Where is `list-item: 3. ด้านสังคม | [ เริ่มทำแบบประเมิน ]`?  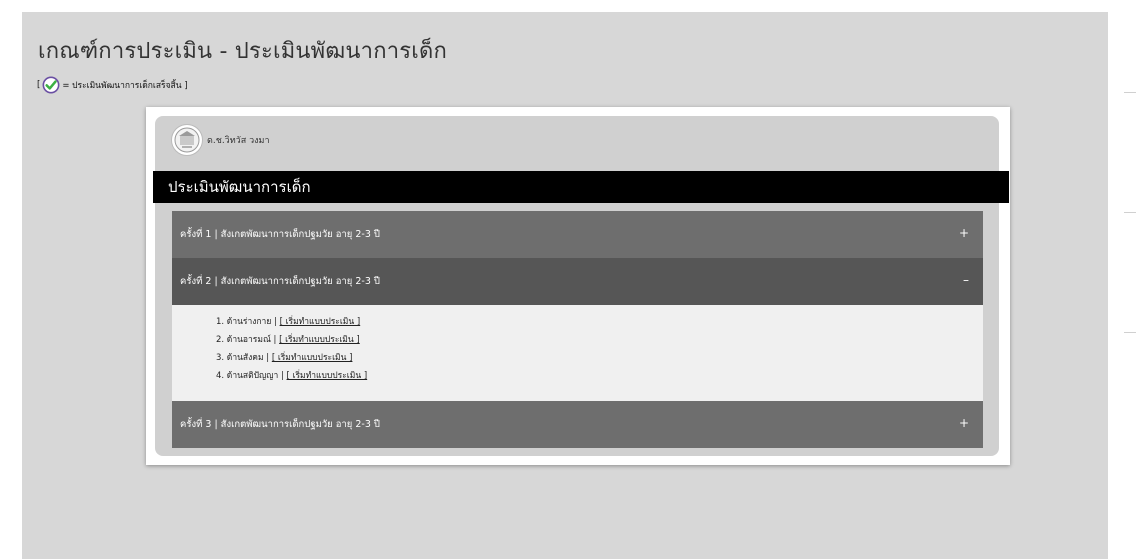 list-item: 3. ด้านสังคม | [ เริ่มทำแบบประเมิน ] is located at coordinates (284, 358).